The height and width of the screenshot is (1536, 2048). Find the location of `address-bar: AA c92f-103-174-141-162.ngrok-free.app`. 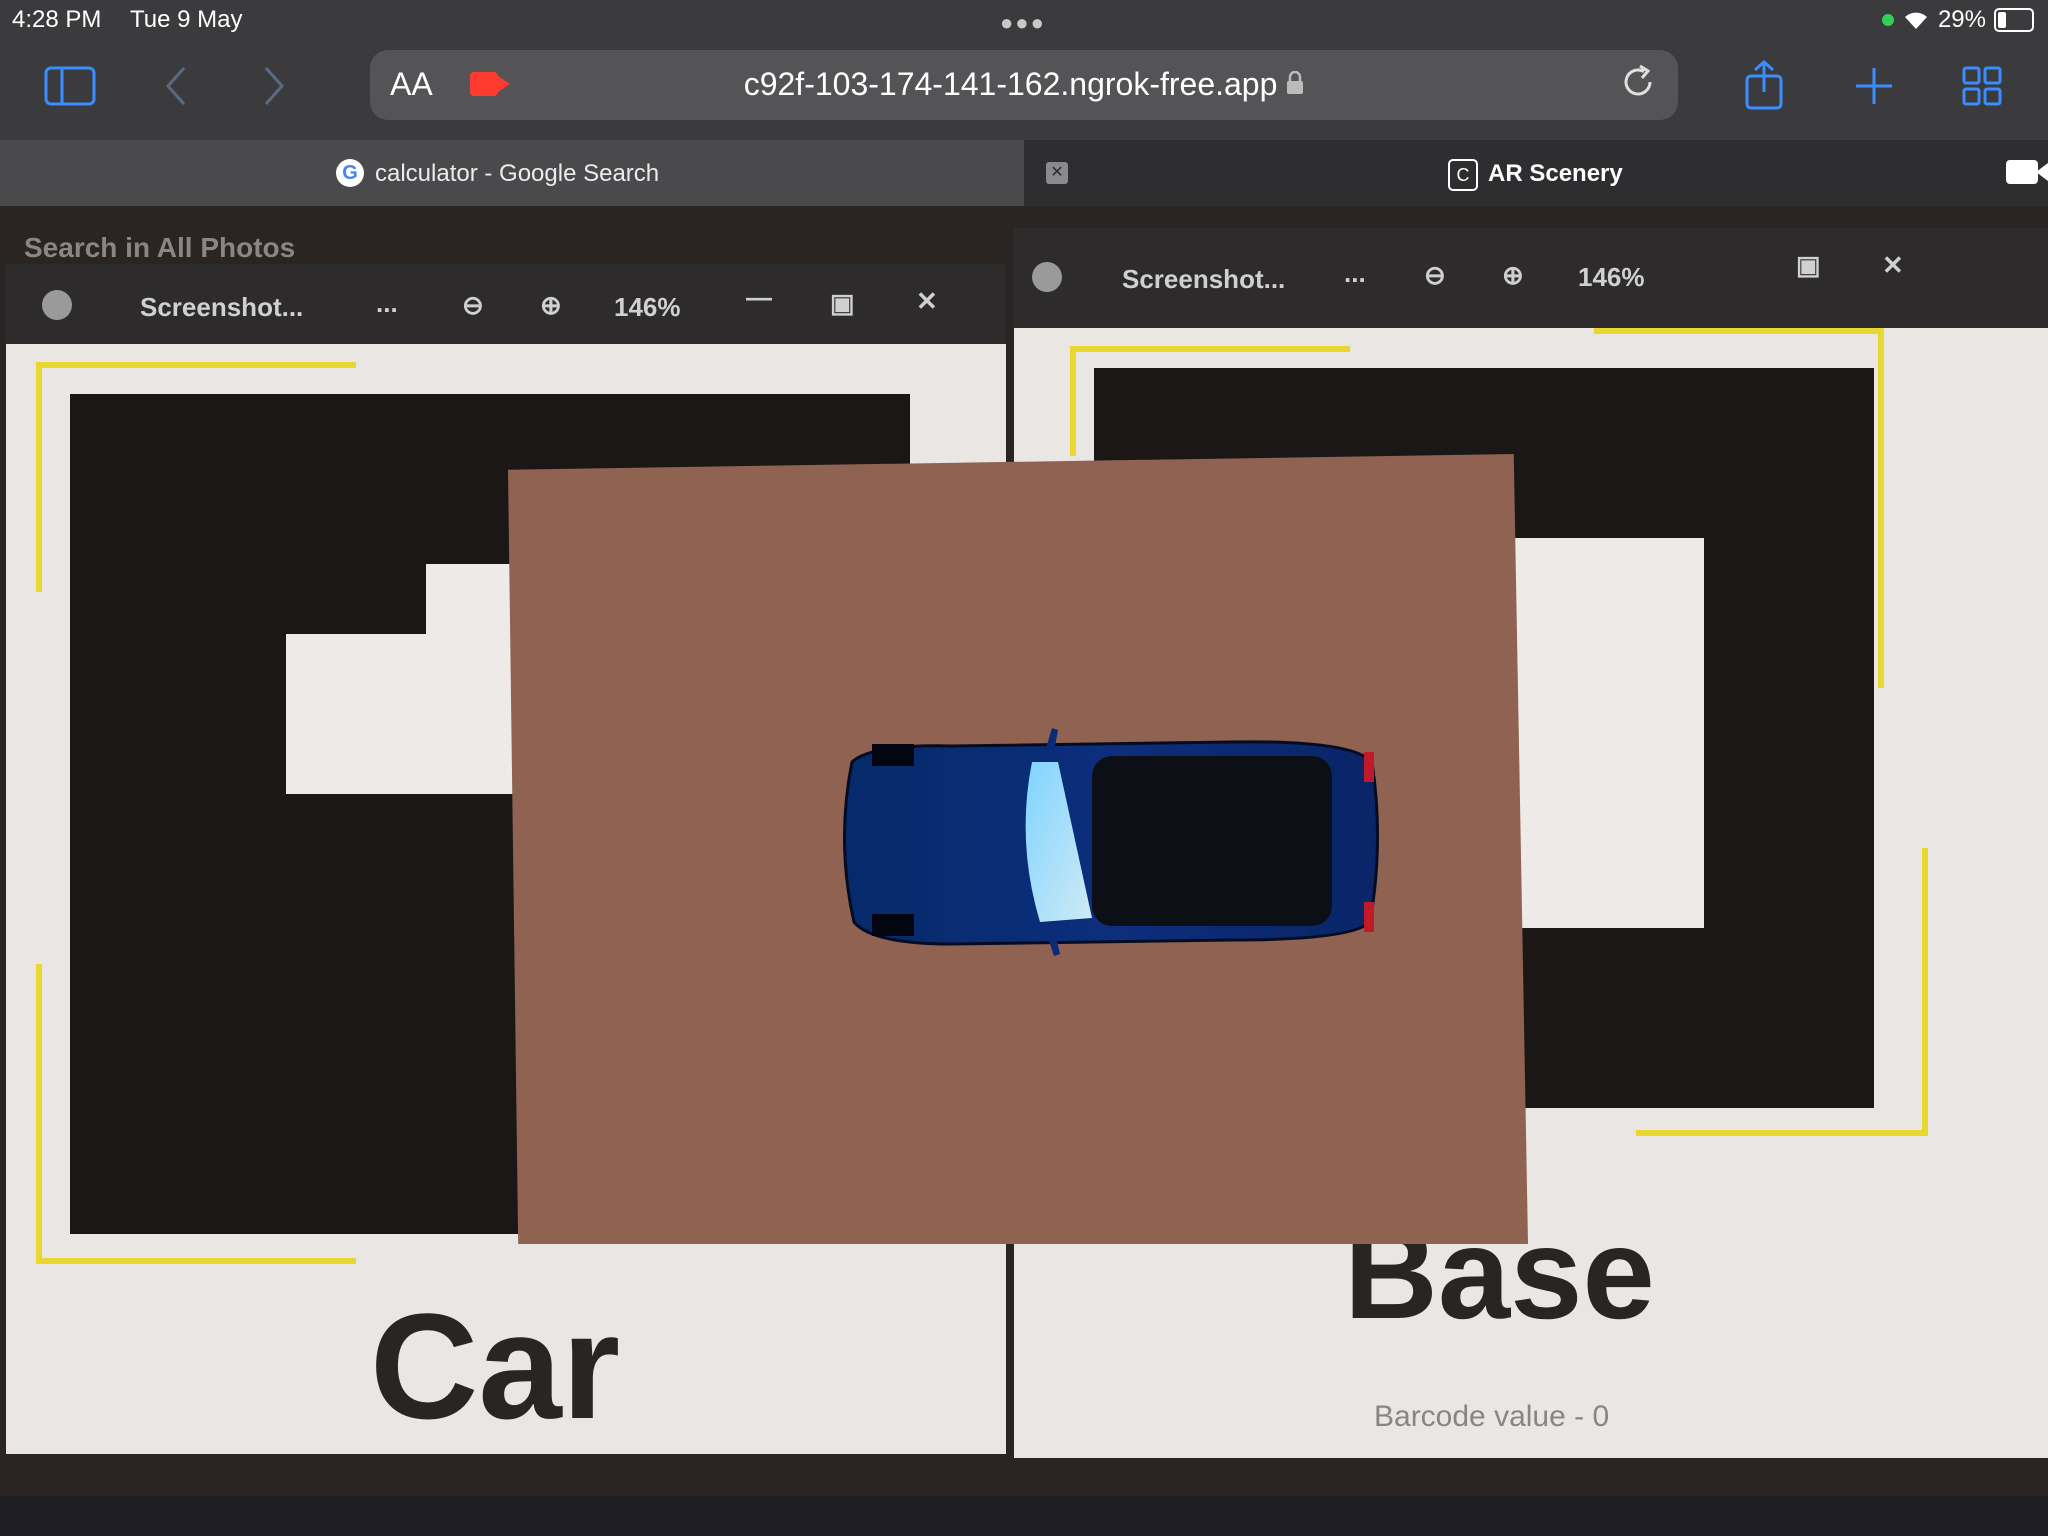

address-bar: AA c92f-103-174-141-162.ngrok-free.app is located at coordinates (1024, 85).